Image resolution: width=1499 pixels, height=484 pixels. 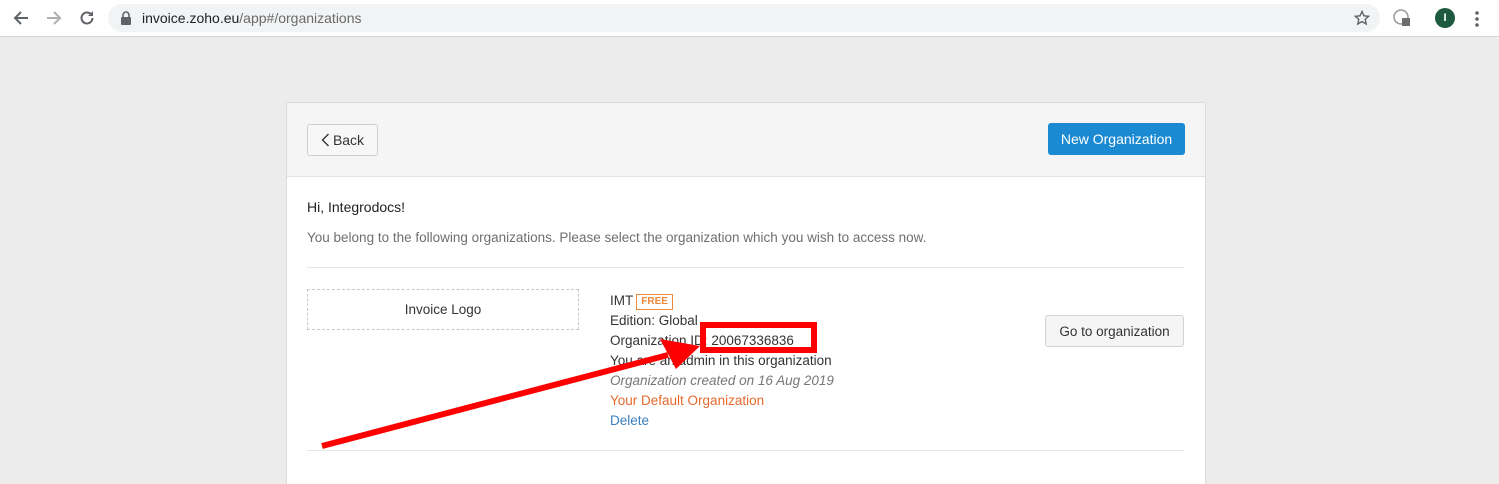 I want to click on organization-name: IMT, so click(x=622, y=300).